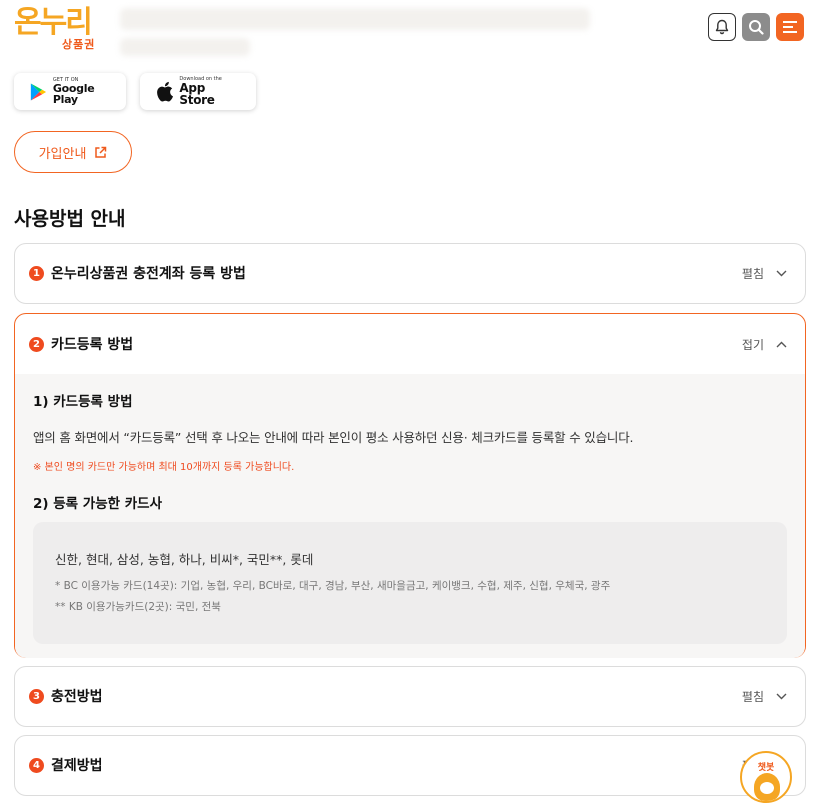 Image resolution: width=816 pixels, height=803 pixels. Describe the element at coordinates (410, 344) in the screenshot. I see `accordion-header: 2 카드등록 방법 접기` at that location.